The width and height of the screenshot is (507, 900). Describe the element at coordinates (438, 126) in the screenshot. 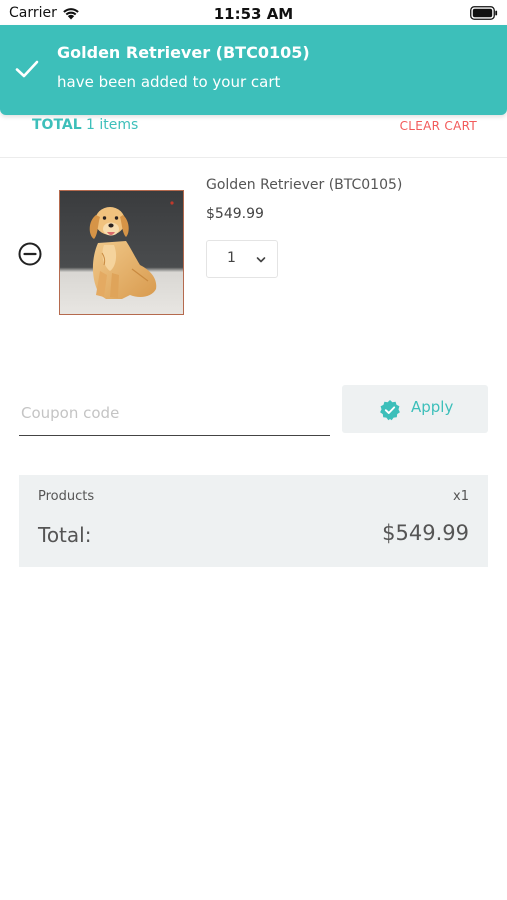

I see `clear-cart-button: CLEAR CART` at that location.